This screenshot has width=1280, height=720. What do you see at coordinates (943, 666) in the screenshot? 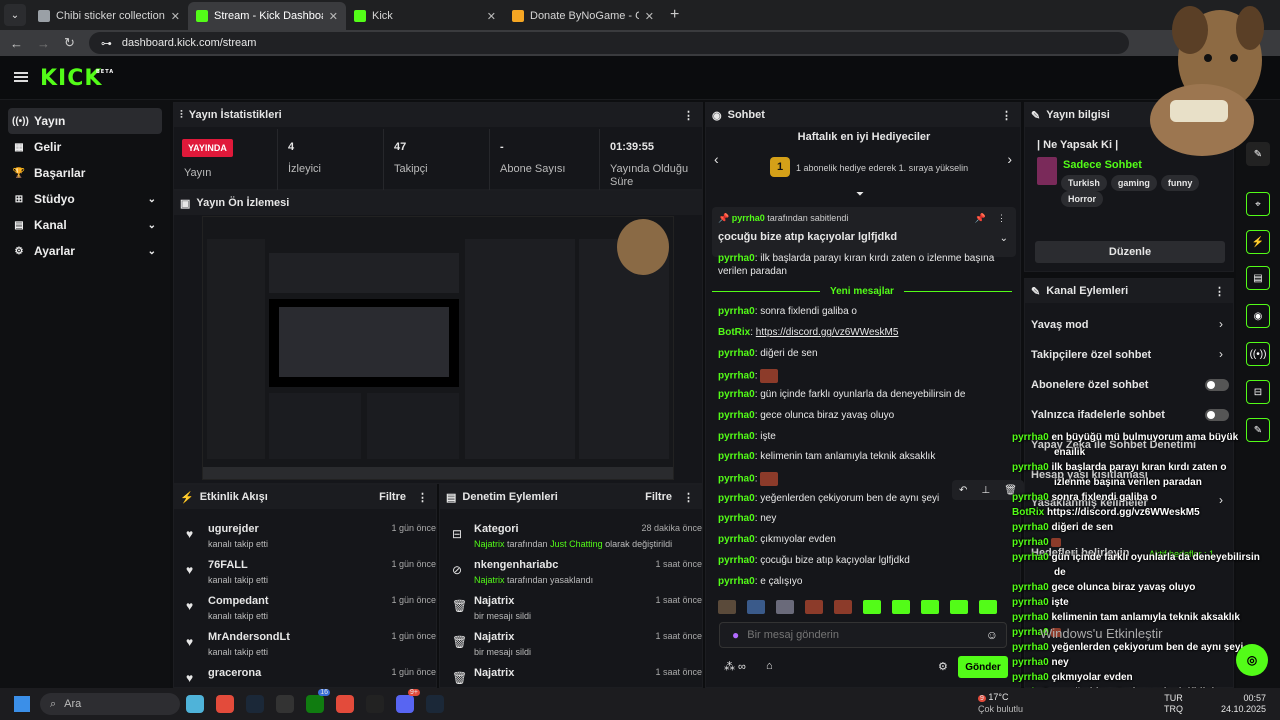
I see `gear-icon: ⚙` at bounding box center [943, 666].